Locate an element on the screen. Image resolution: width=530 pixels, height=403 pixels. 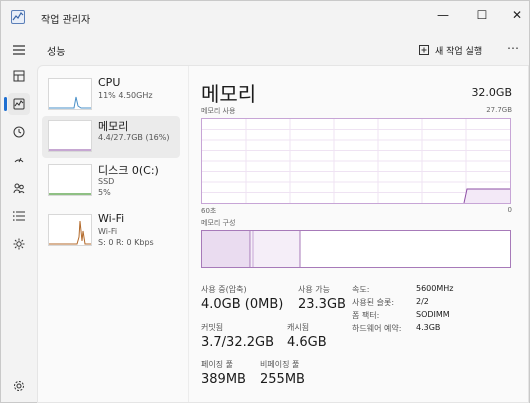
device-item-cpu: CPU 11% 4.50GHz is located at coordinates (111, 95).